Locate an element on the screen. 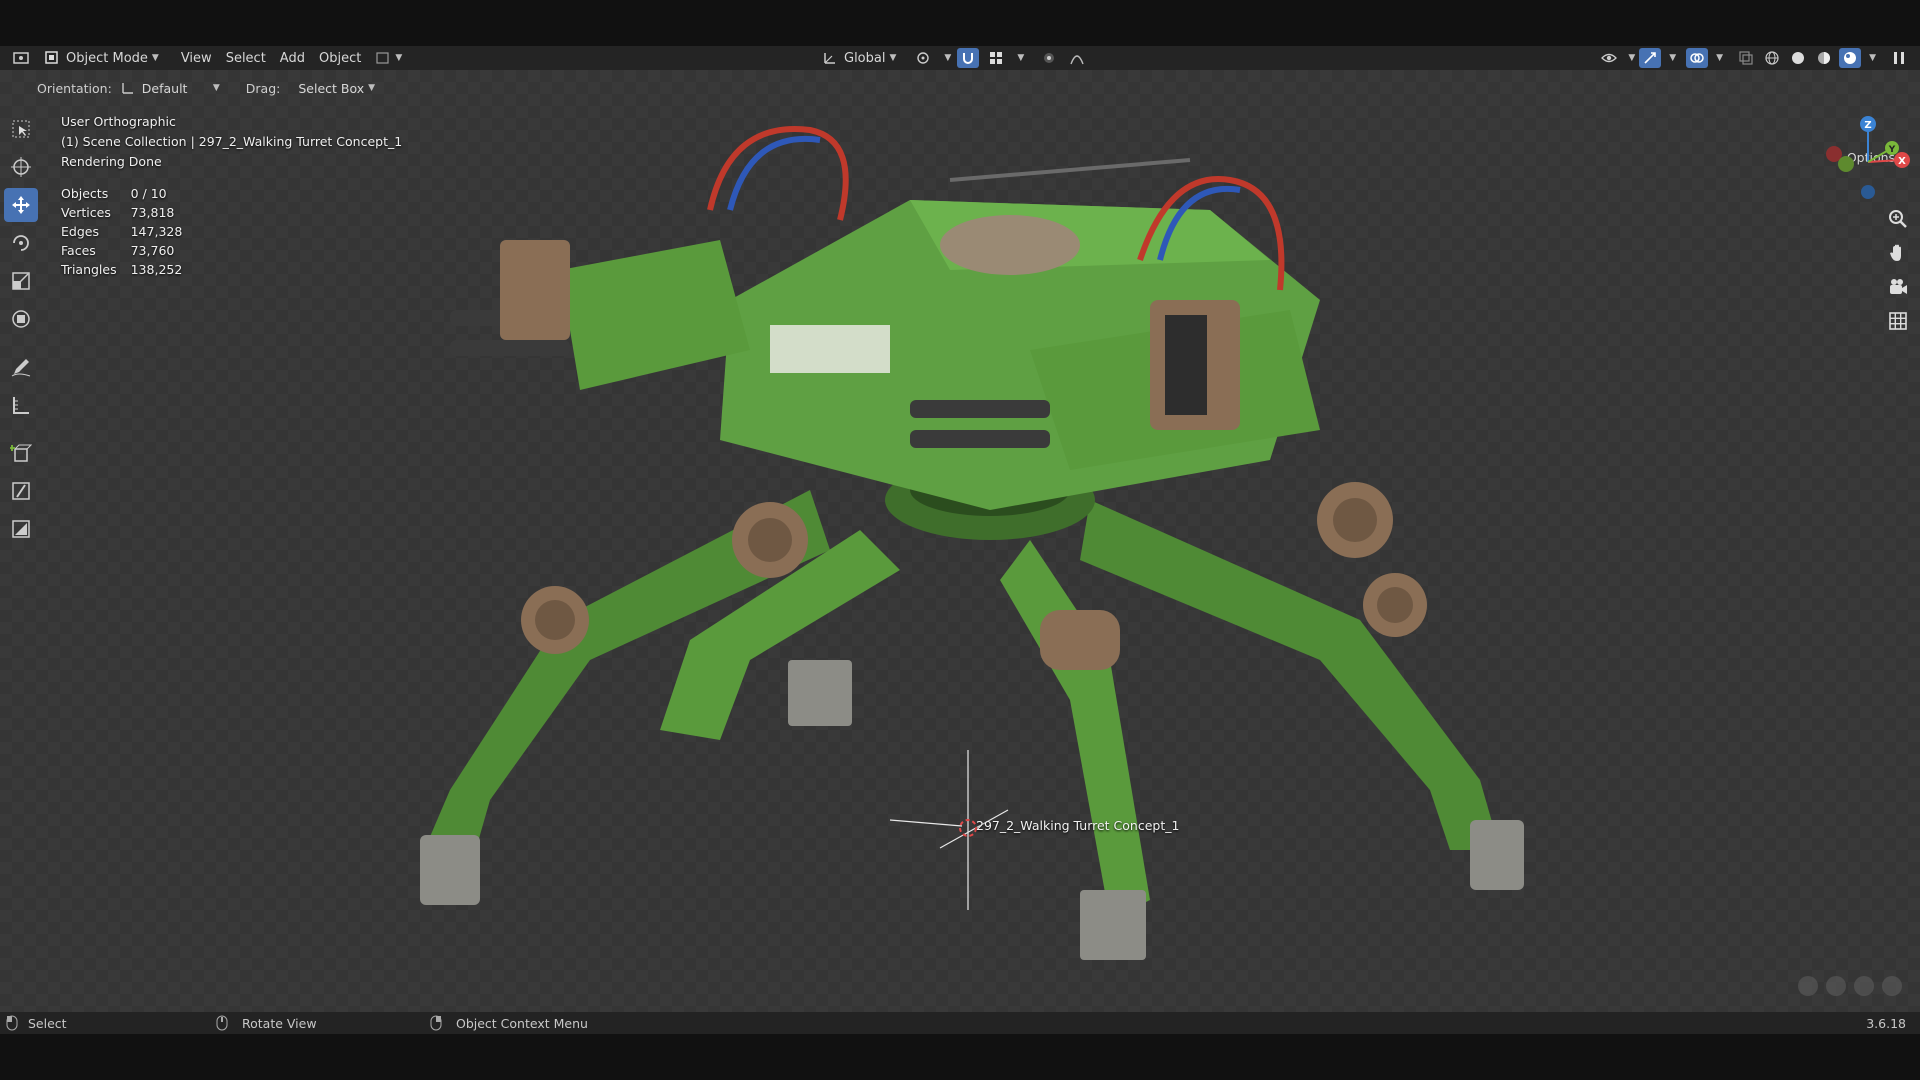 The width and height of the screenshot is (1920, 1080). falloff-button is located at coordinates (1077, 58).